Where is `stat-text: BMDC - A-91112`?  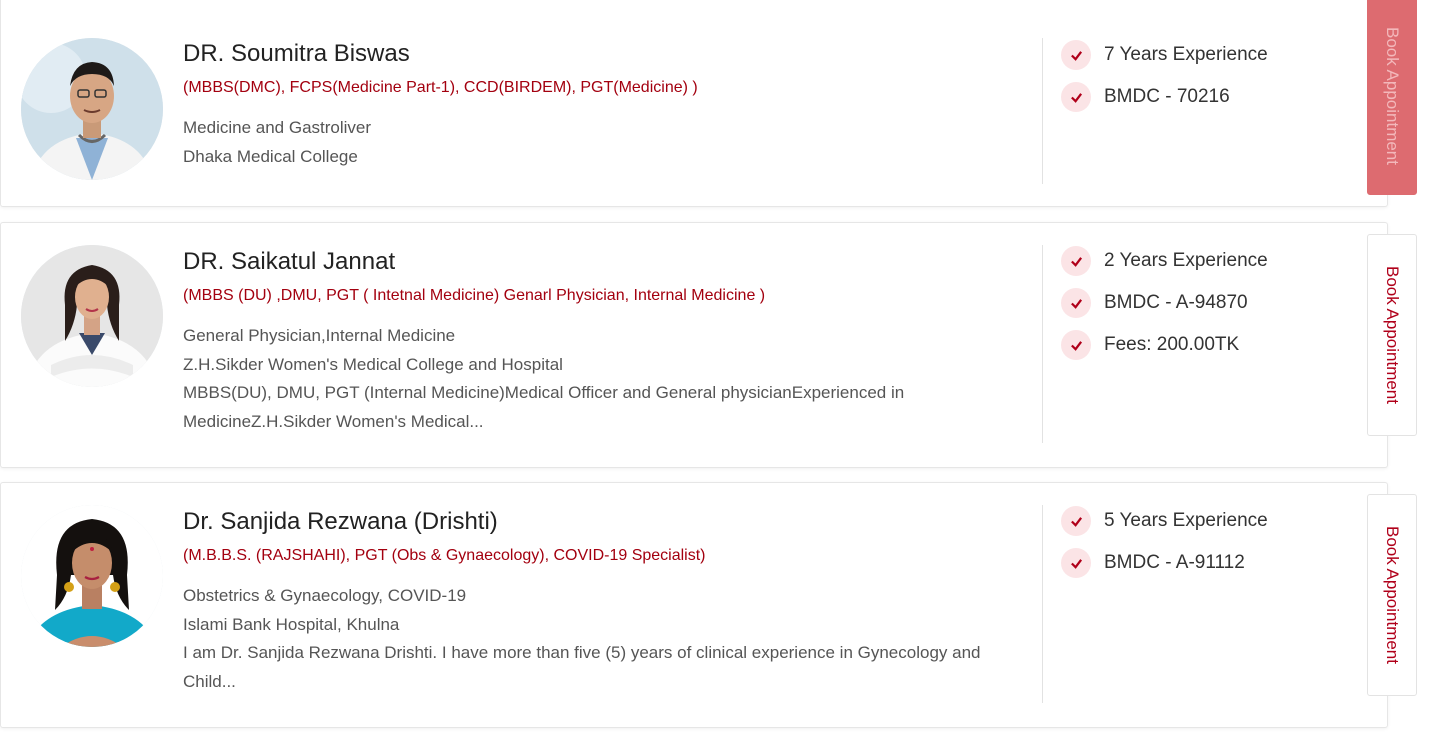
stat-text: BMDC - A-91112 is located at coordinates (1174, 562).